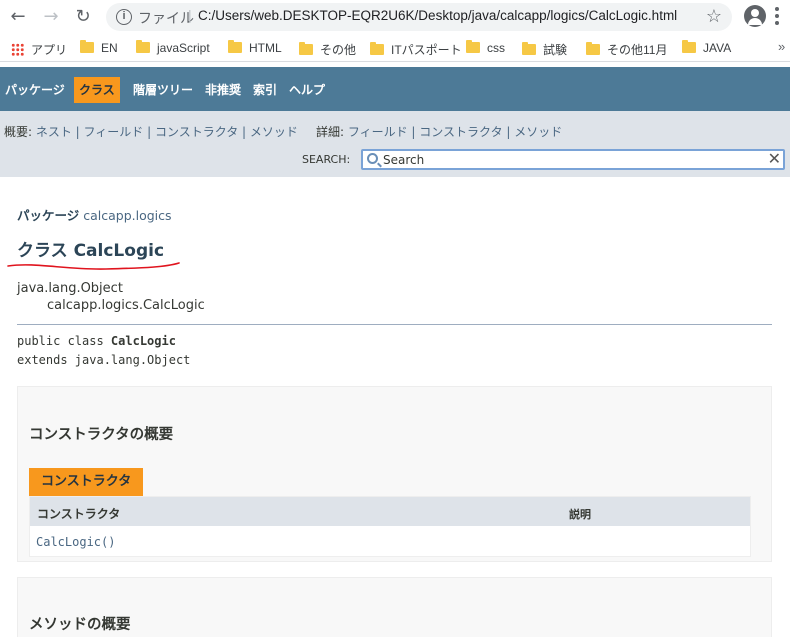 The image size is (790, 637). What do you see at coordinates (394, 607) in the screenshot?
I see `method-summary-block: メソッドの概要` at bounding box center [394, 607].